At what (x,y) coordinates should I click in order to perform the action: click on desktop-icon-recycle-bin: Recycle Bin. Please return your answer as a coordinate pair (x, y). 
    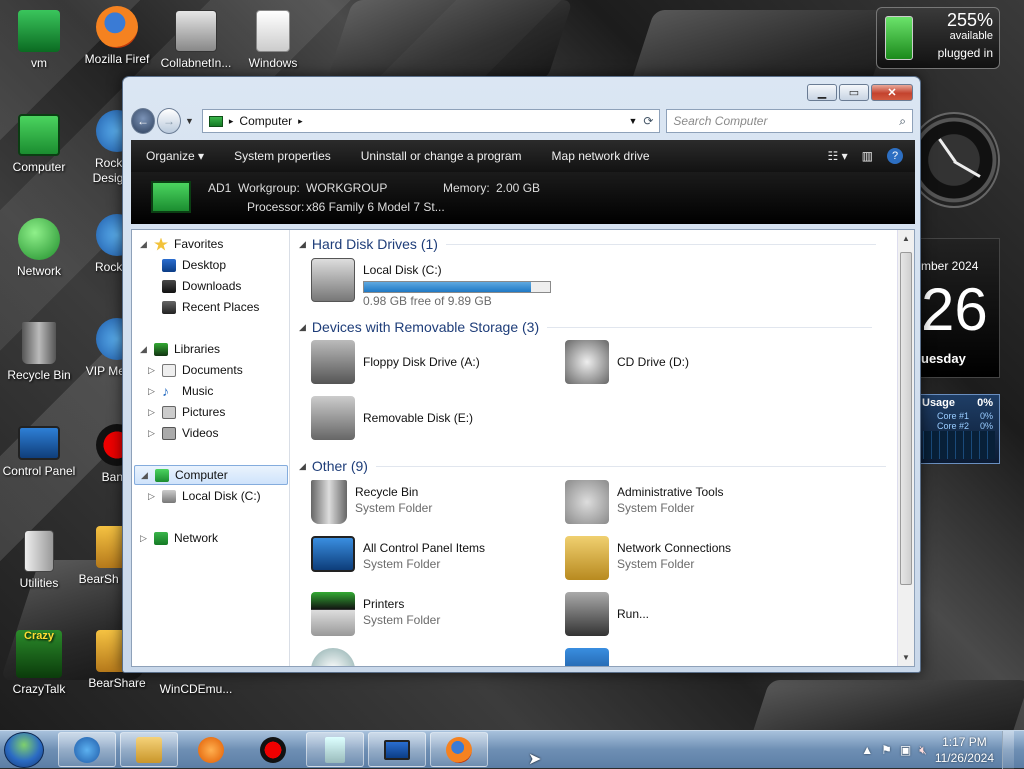
    Looking at the image, I should click on (39, 352).